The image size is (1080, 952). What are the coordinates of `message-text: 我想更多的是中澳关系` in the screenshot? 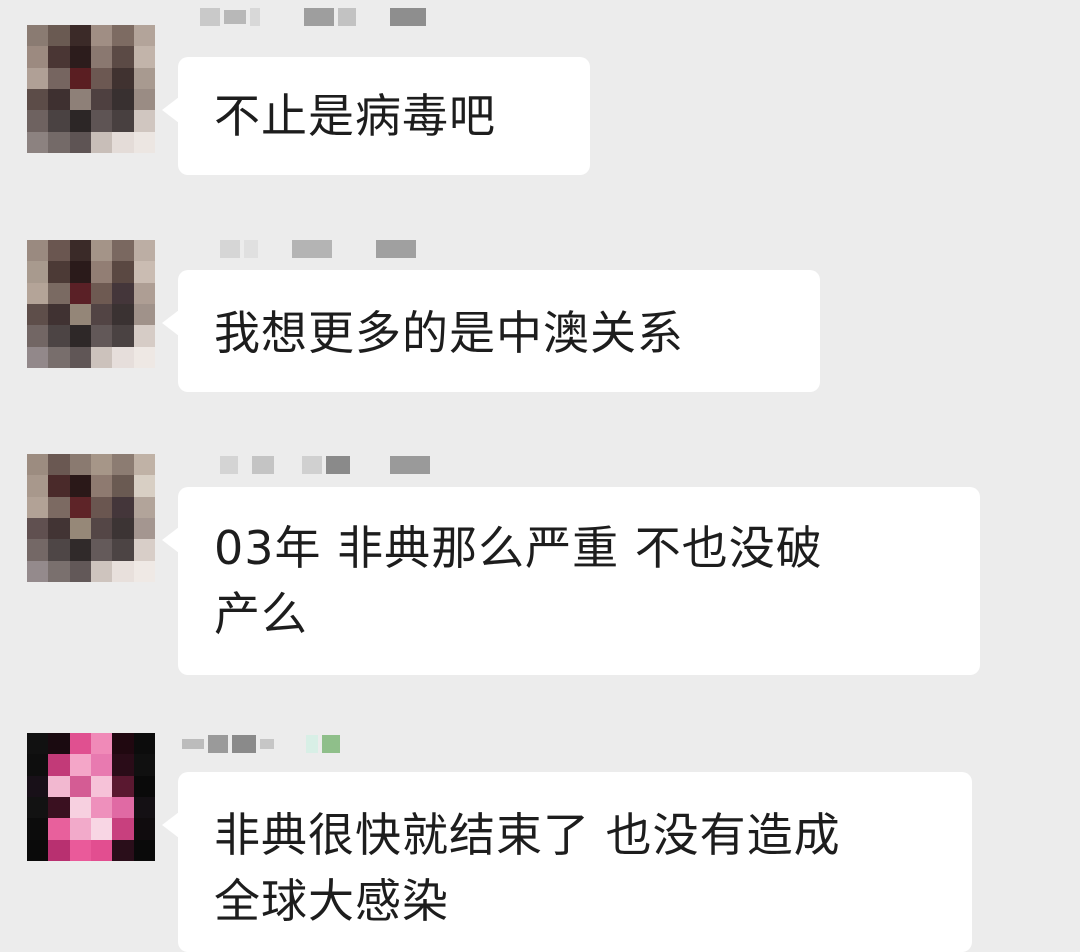 It's located at (449, 333).